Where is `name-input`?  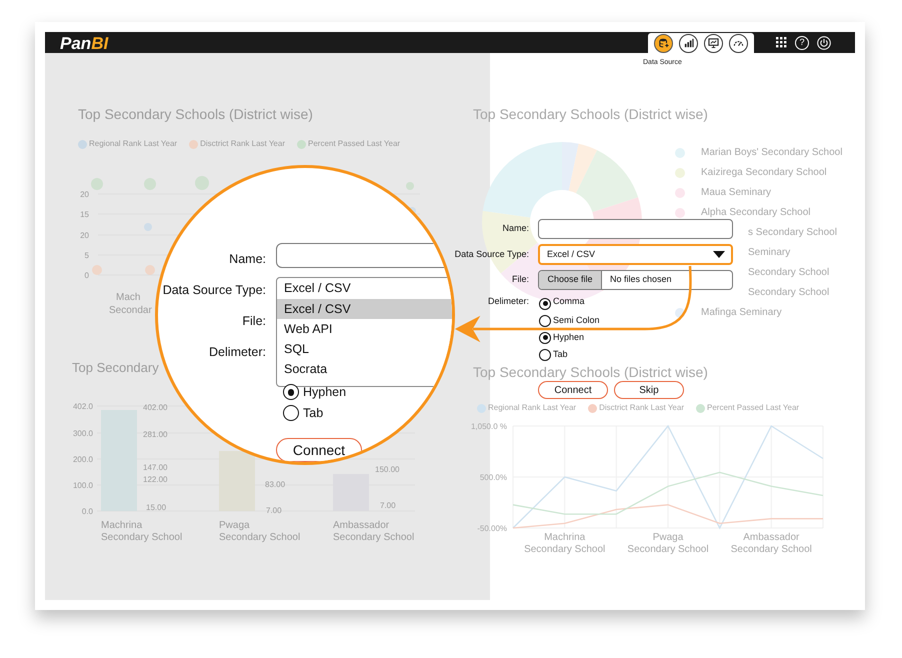
name-input is located at coordinates (635, 229).